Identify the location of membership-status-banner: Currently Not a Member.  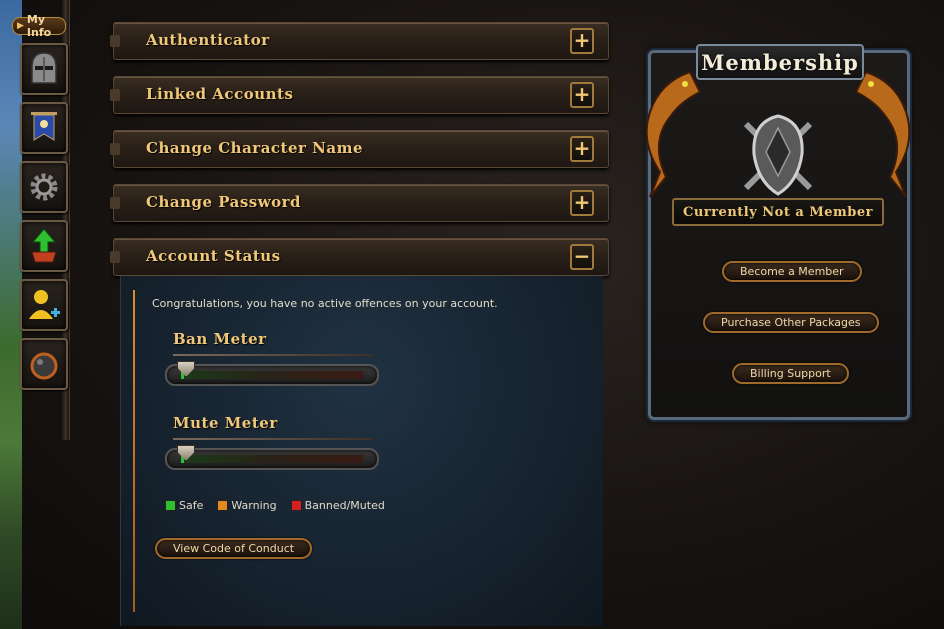
(778, 212).